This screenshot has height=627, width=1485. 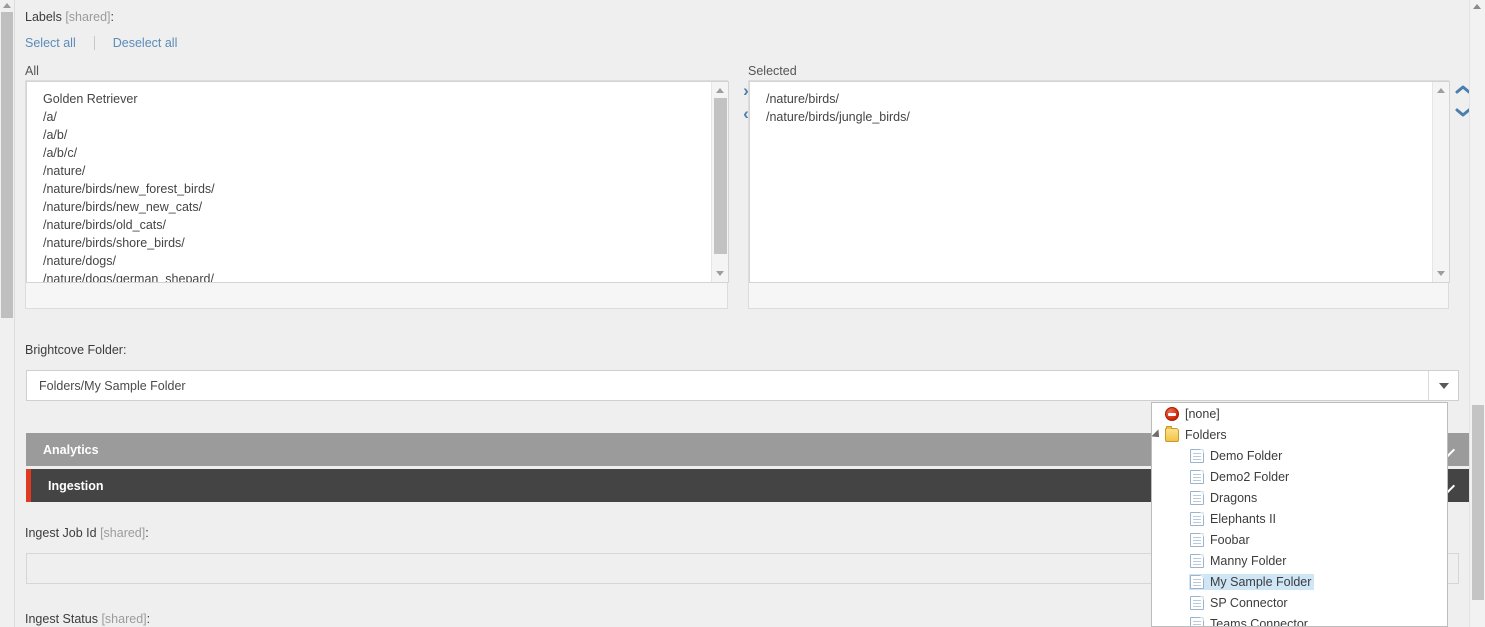 What do you see at coordinates (369, 99) in the screenshot?
I see `list-item: Golden Retriever` at bounding box center [369, 99].